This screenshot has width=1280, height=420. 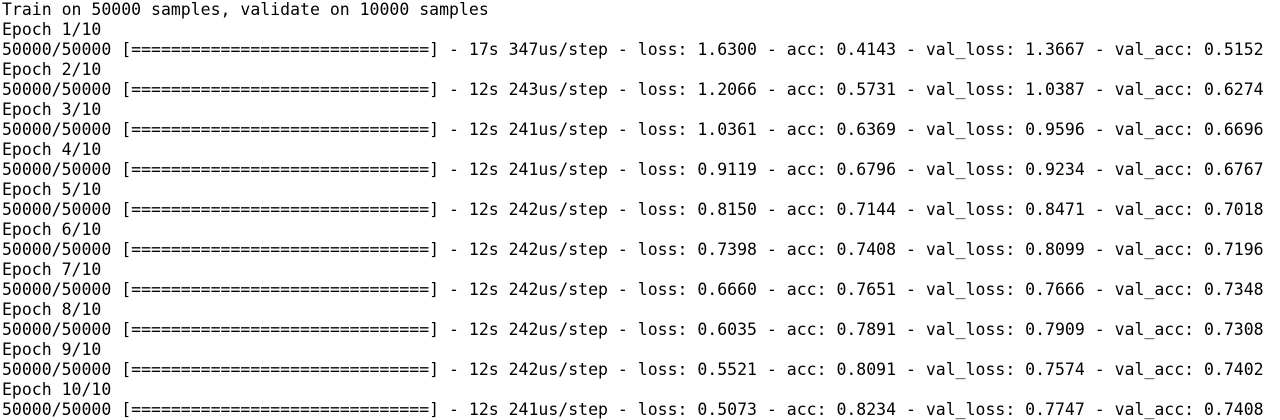 I want to click on epoch-label: Epoch 6/10, so click(x=52, y=229).